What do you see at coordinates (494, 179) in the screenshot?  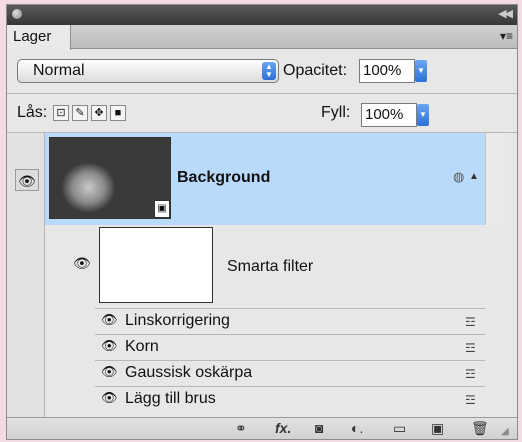 I see `scrollbar` at bounding box center [494, 179].